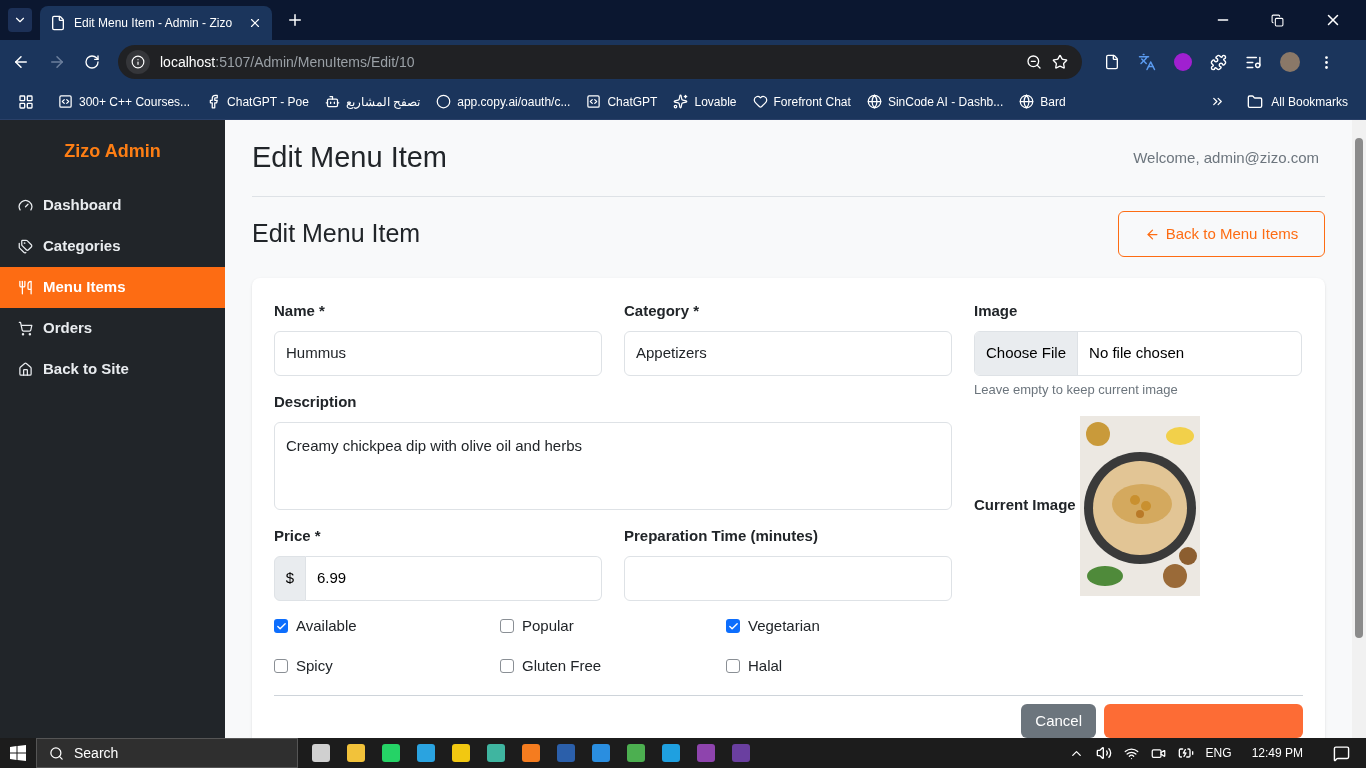  What do you see at coordinates (56, 753) in the screenshot?
I see `search-icon` at bounding box center [56, 753].